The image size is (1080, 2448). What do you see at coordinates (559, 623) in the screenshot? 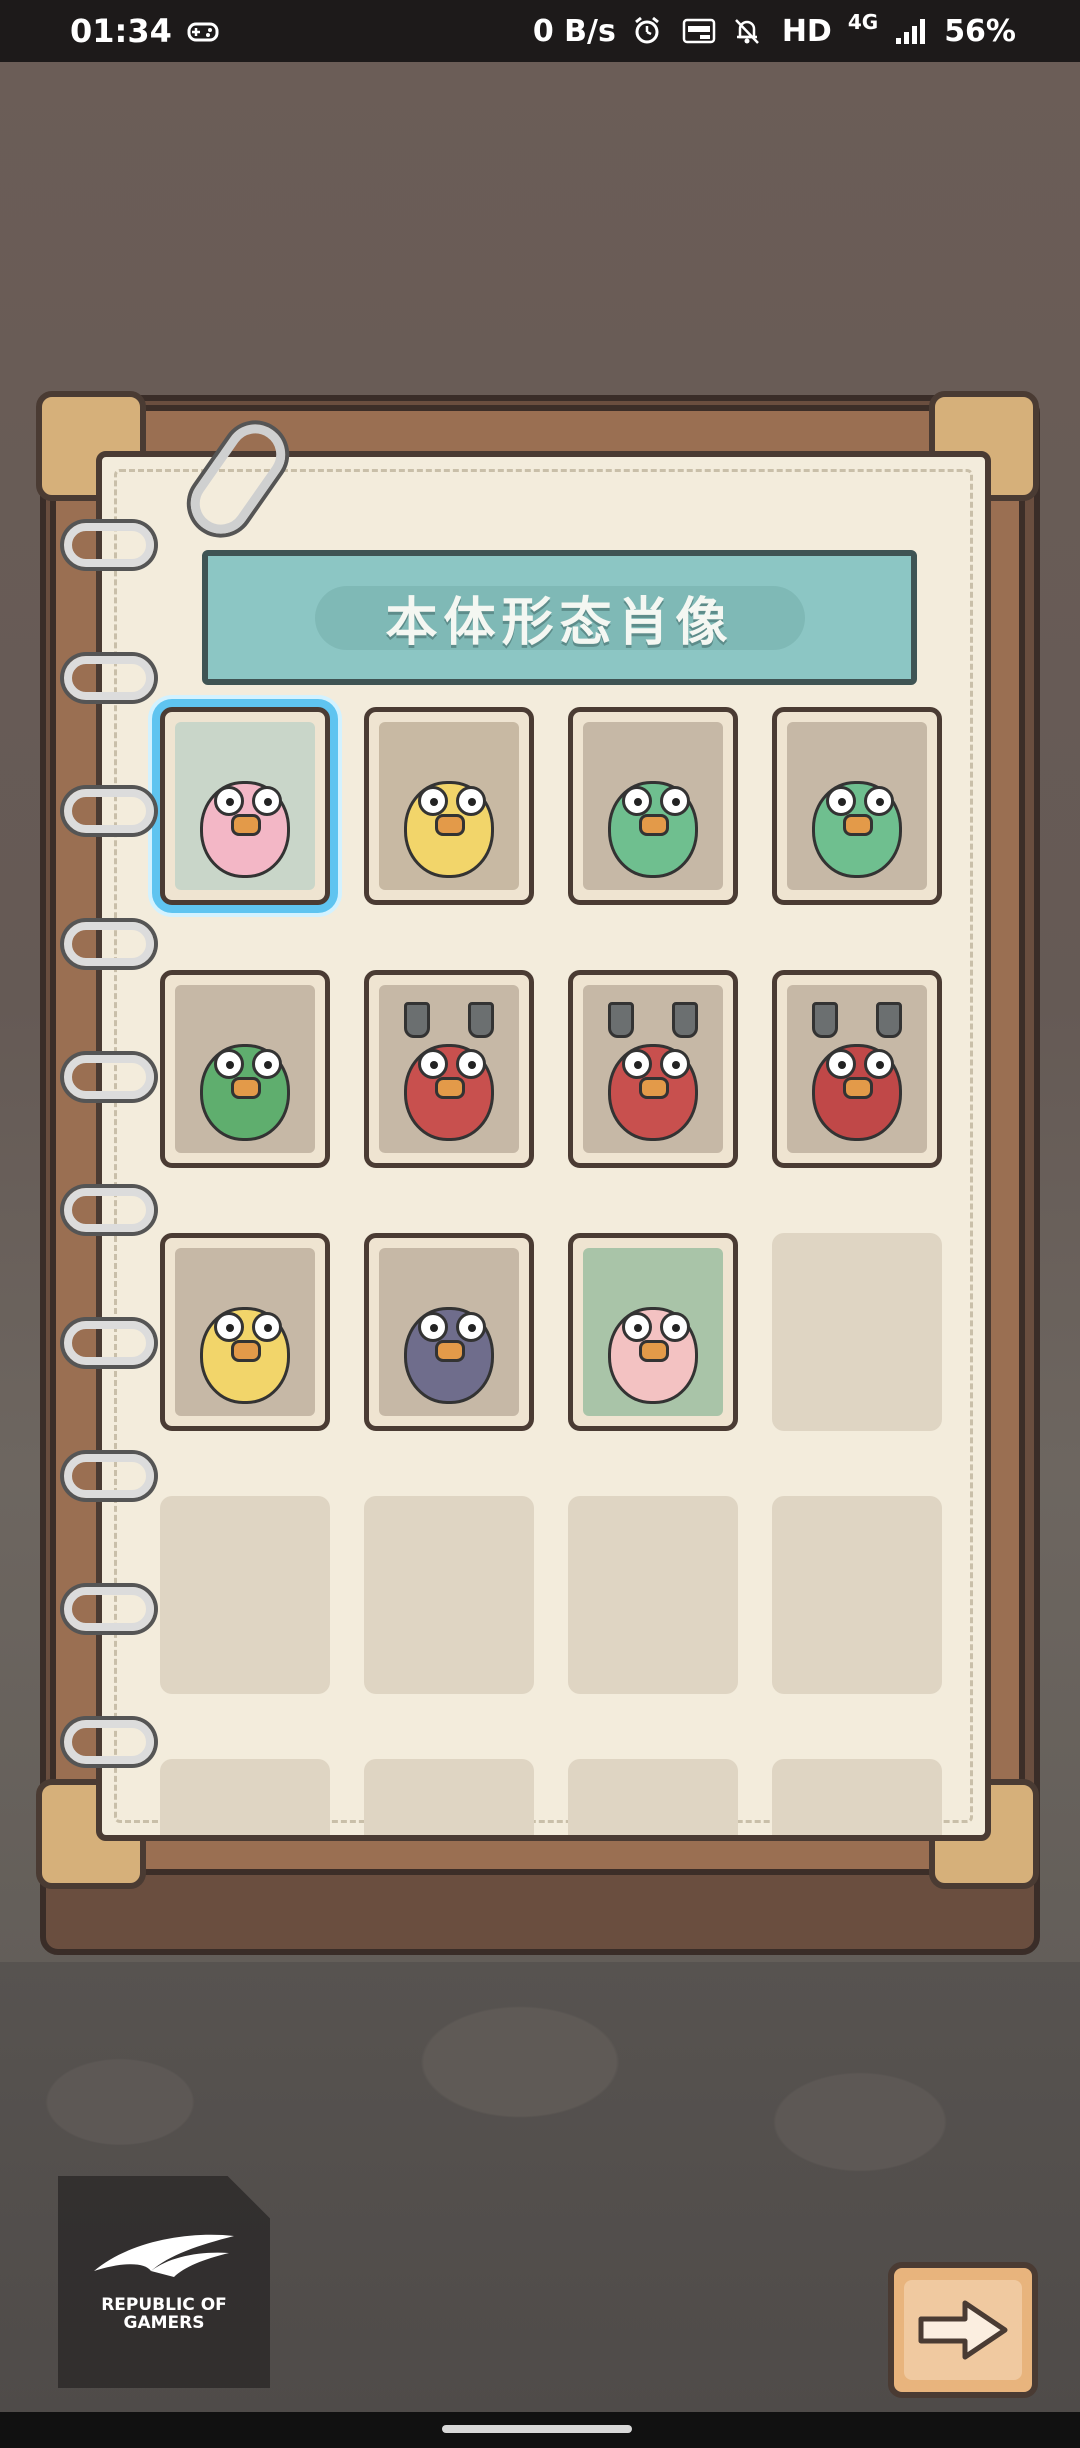
I see `page-title: 本体形态肖像` at bounding box center [559, 623].